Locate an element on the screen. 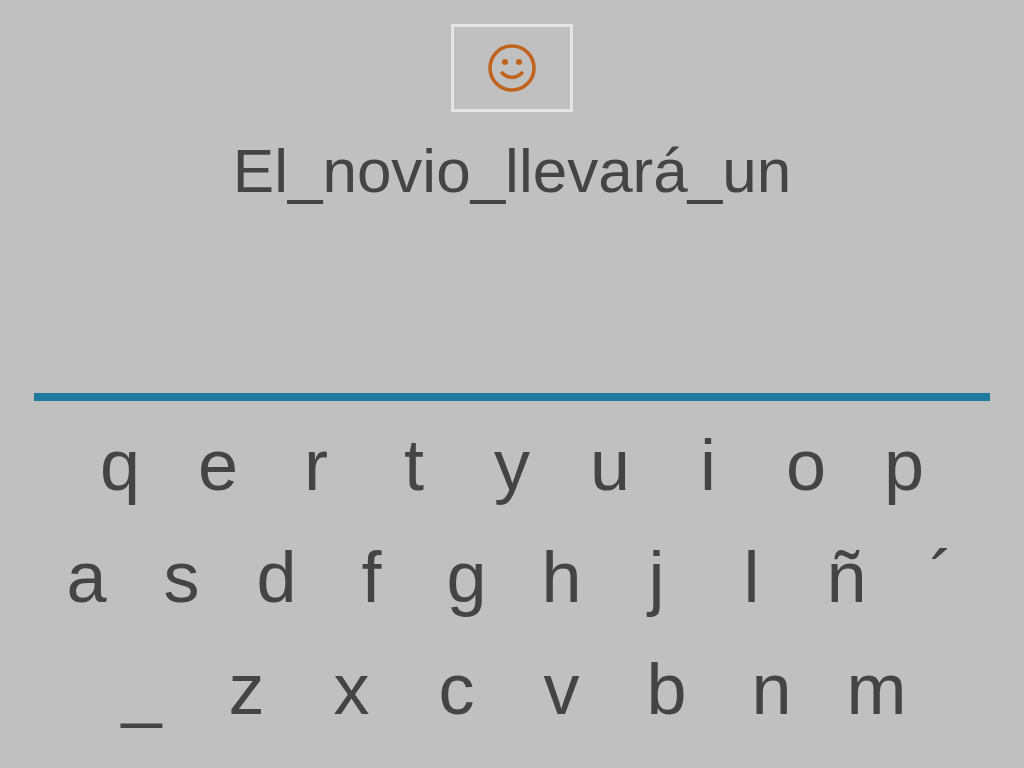  letter-key: m is located at coordinates (876, 689).